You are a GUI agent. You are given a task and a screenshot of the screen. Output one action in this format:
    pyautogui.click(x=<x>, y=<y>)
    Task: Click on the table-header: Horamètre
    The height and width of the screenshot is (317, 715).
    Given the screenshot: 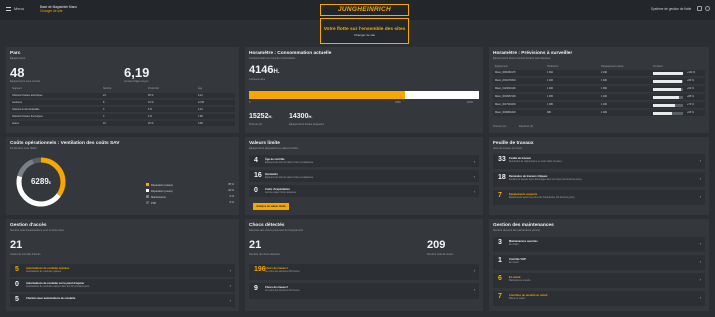 What is the action you would take?
    pyautogui.click(x=553, y=66)
    